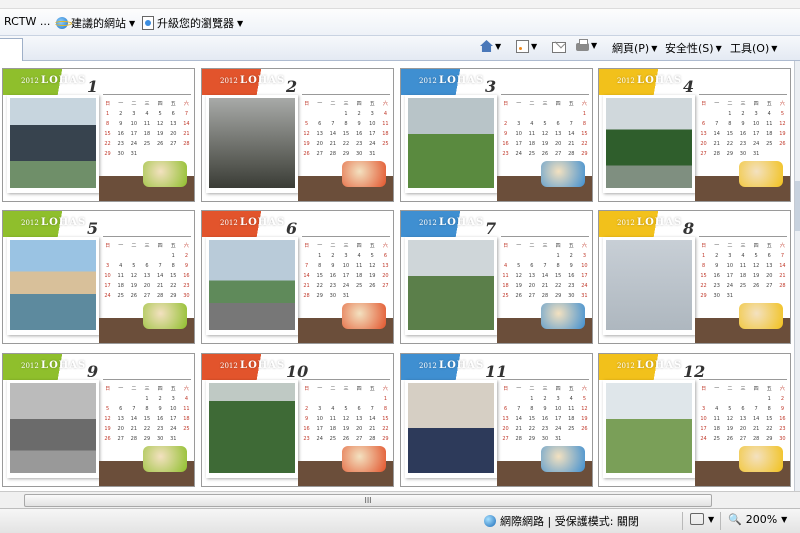  I want to click on day-cell: 2, so click(160, 399).